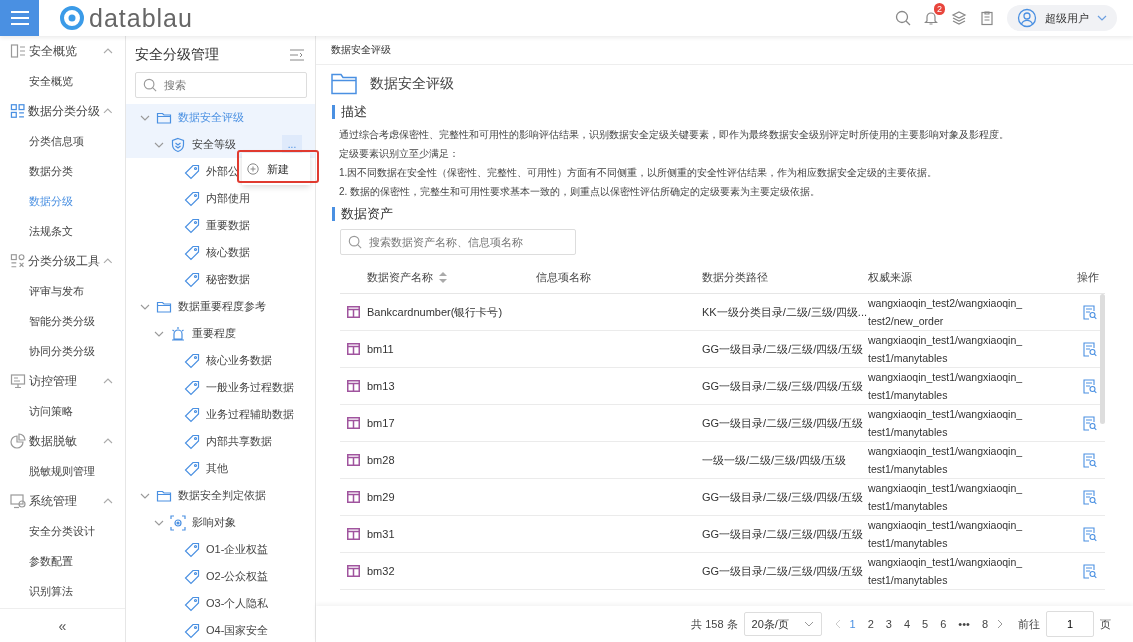 The image size is (1133, 642). What do you see at coordinates (732, 214) in the screenshot?
I see `section-heading: 数据资产` at bounding box center [732, 214].